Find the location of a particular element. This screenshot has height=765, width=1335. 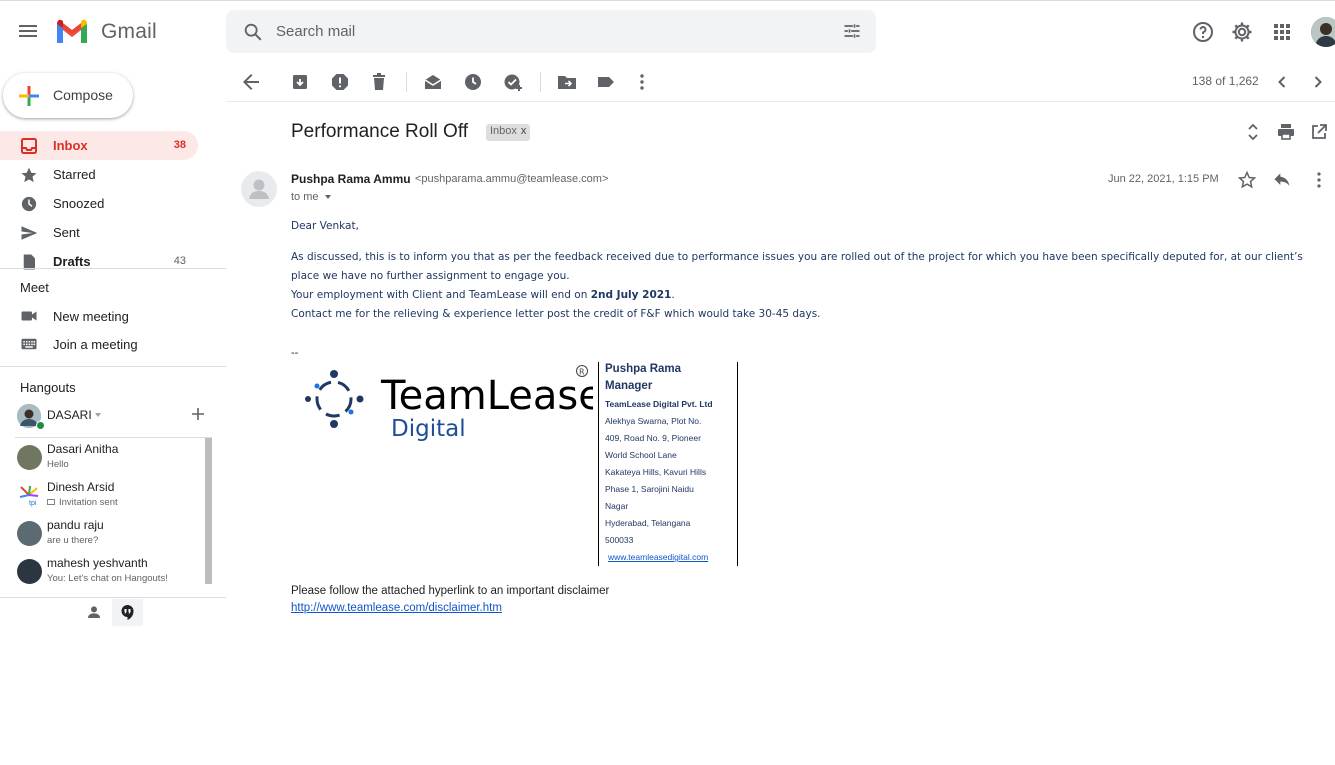

sidebar-item-drafts: Drafts 43 is located at coordinates (99, 261).